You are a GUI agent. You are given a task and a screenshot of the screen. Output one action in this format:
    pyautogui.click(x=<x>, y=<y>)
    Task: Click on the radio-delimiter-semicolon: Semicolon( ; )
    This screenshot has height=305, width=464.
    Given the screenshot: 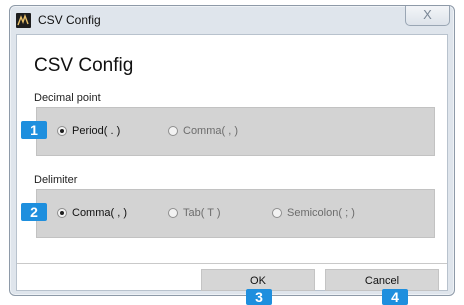 What is the action you would take?
    pyautogui.click(x=313, y=213)
    